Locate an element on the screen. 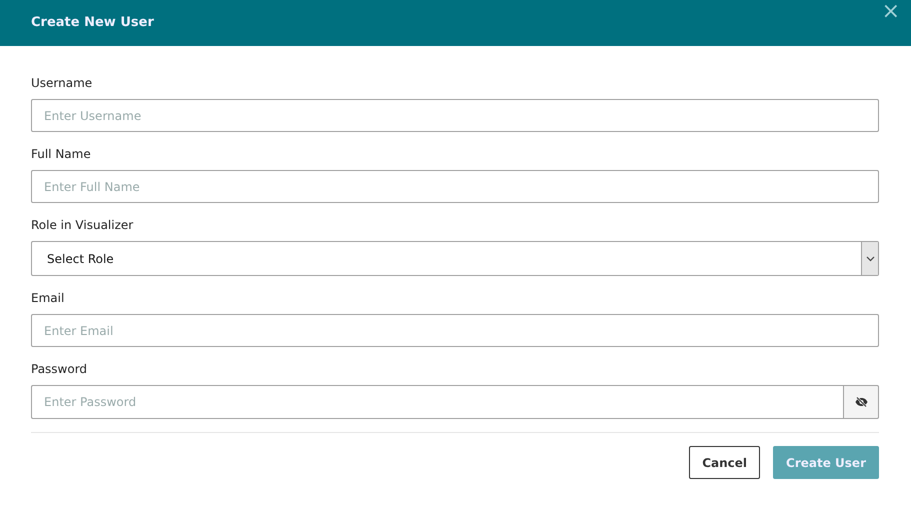 The height and width of the screenshot is (506, 911). dialog-title: Create New User is located at coordinates (92, 23).